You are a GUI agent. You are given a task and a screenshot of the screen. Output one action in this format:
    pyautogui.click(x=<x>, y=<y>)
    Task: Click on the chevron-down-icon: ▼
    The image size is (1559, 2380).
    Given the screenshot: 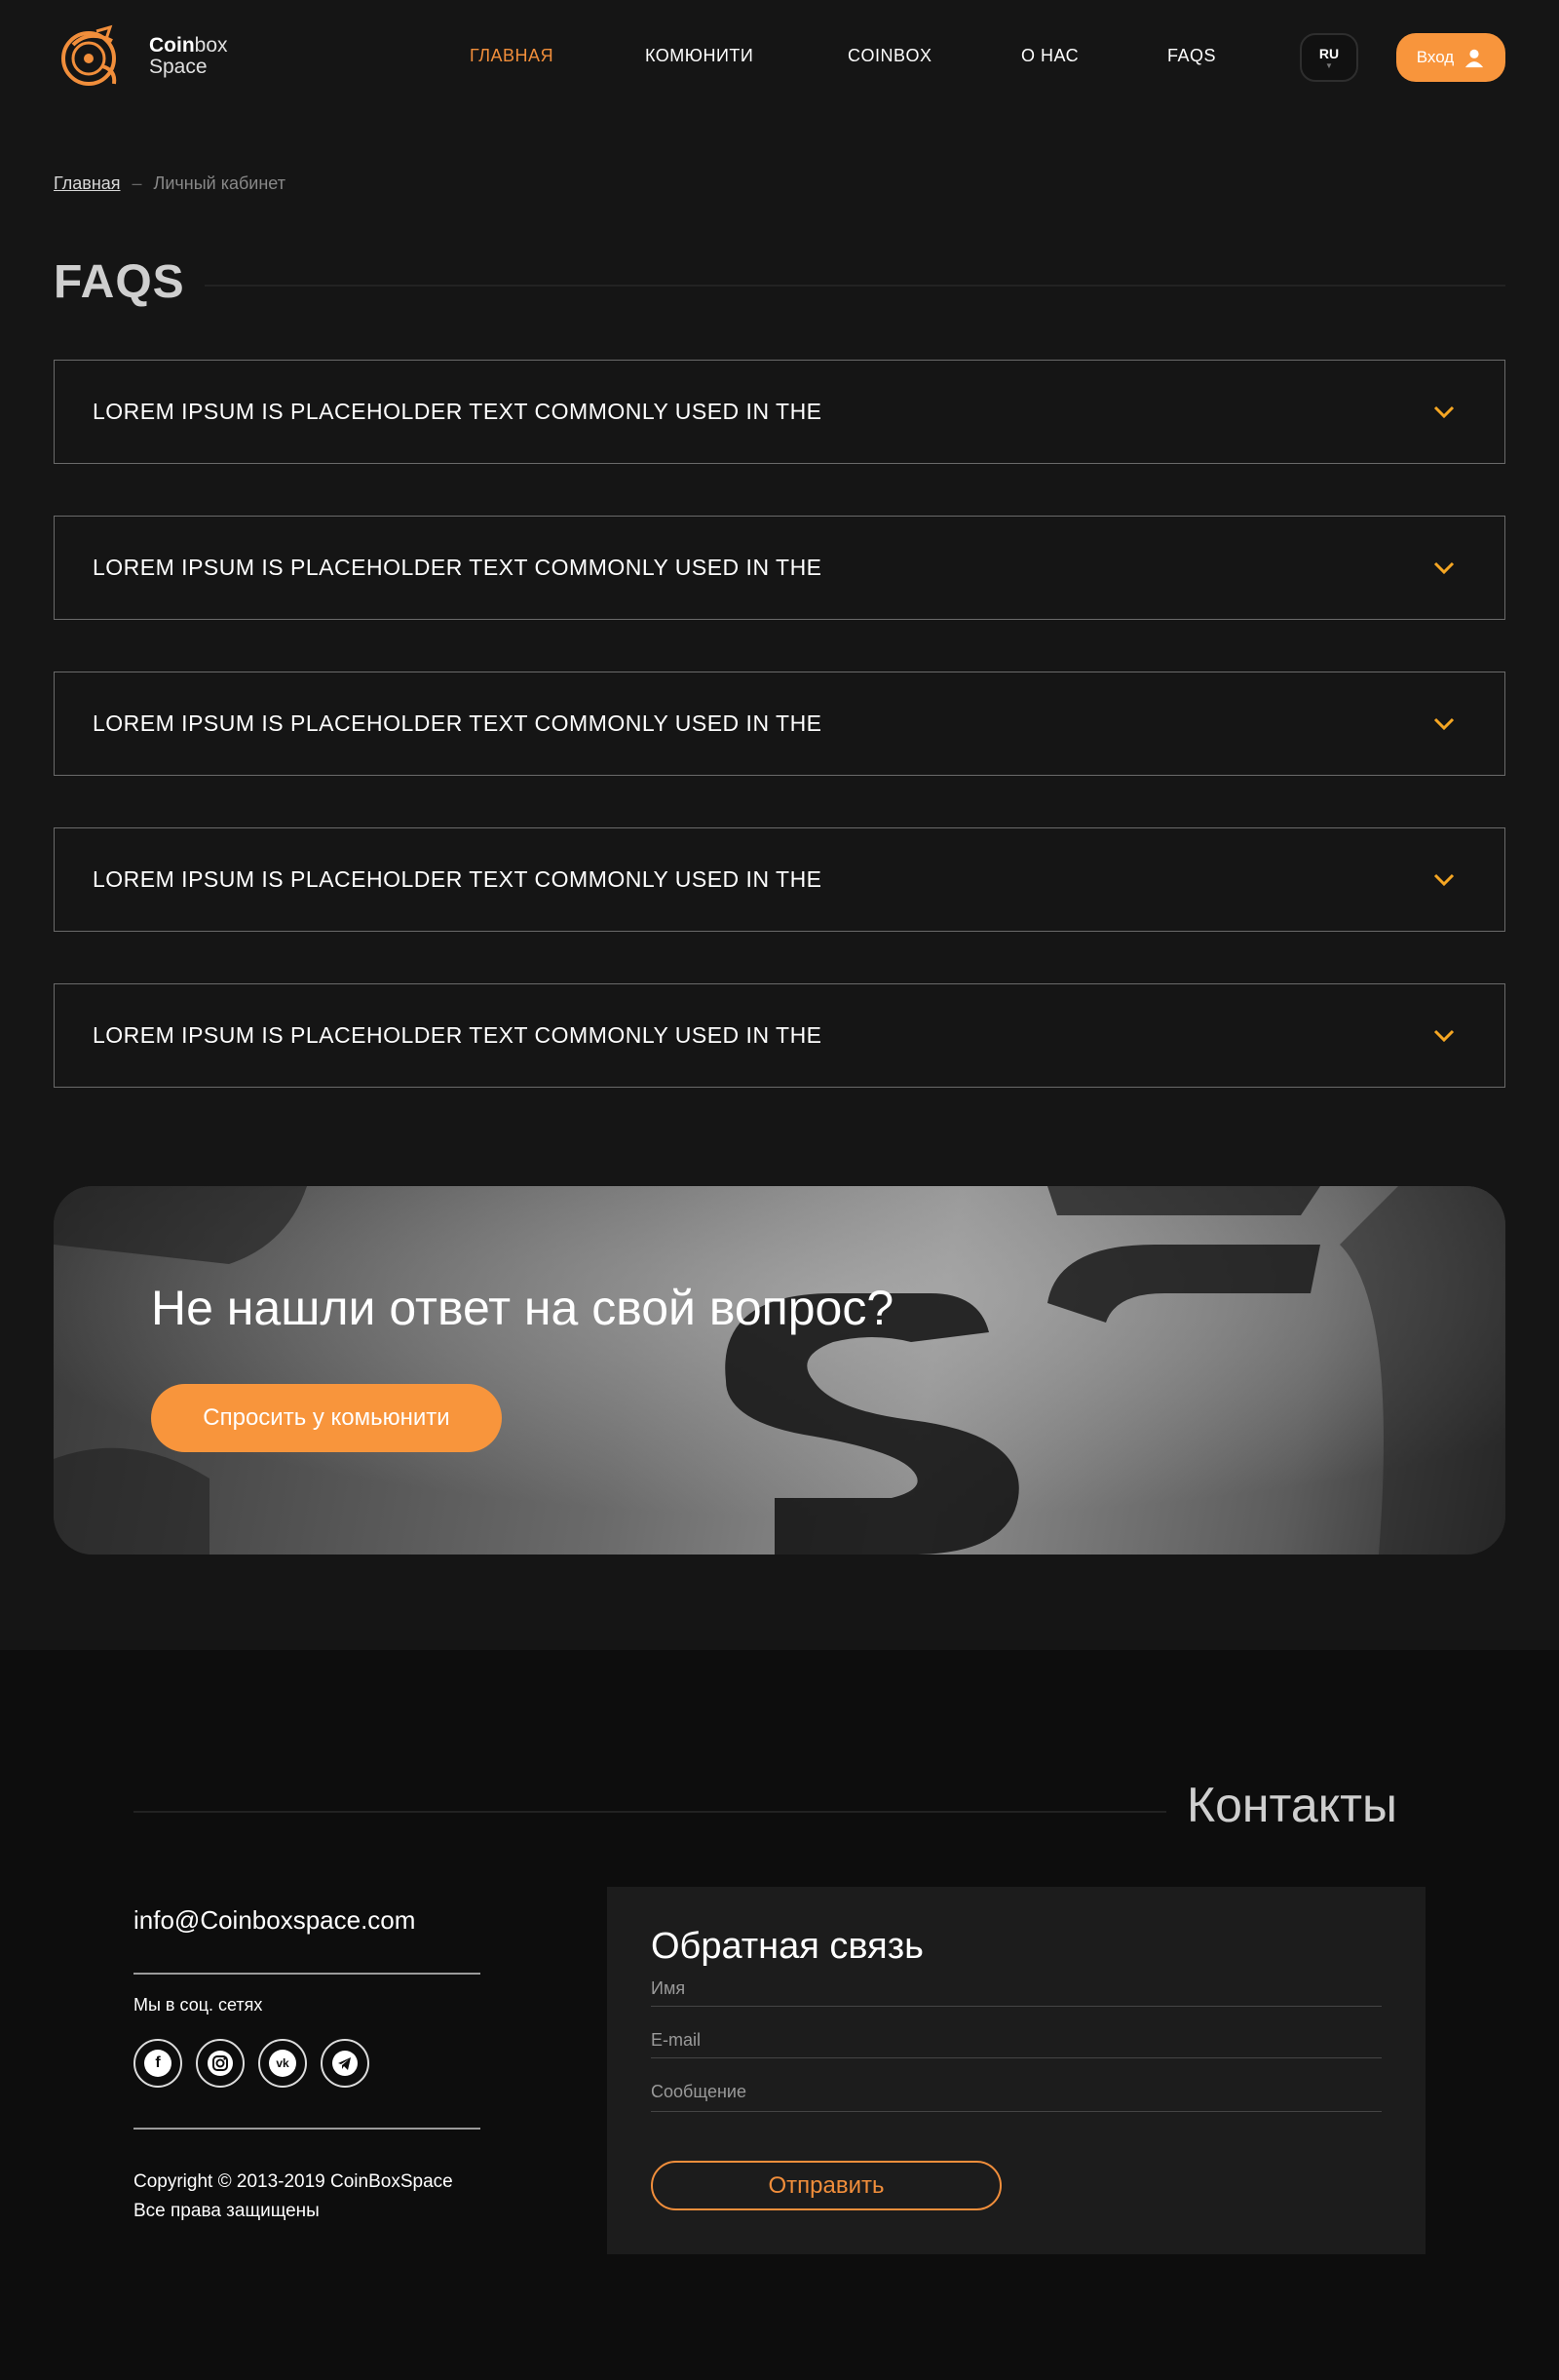 What is the action you would take?
    pyautogui.click(x=1329, y=65)
    